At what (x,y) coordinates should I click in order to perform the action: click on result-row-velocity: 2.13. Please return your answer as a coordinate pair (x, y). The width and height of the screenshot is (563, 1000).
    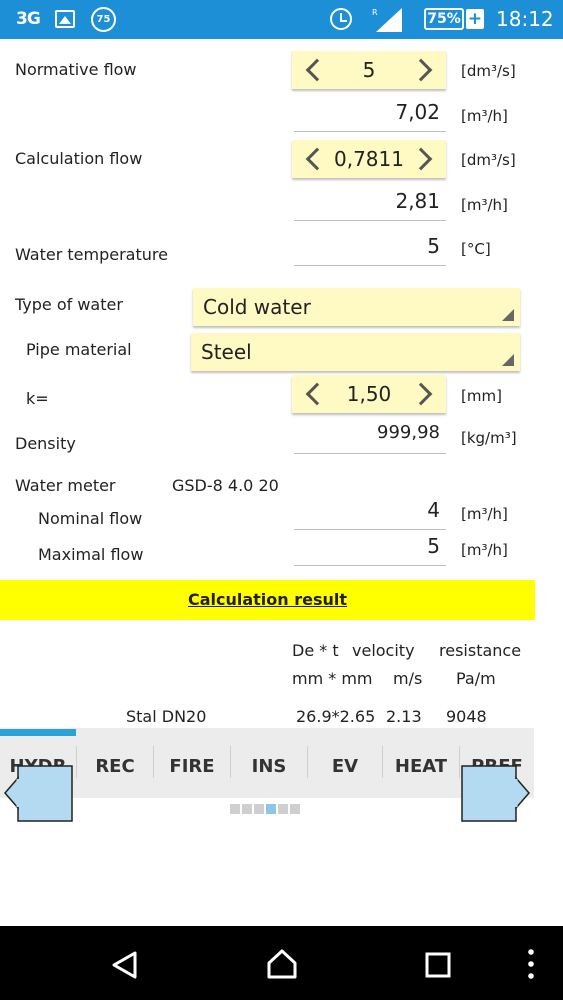
    Looking at the image, I should click on (404, 716).